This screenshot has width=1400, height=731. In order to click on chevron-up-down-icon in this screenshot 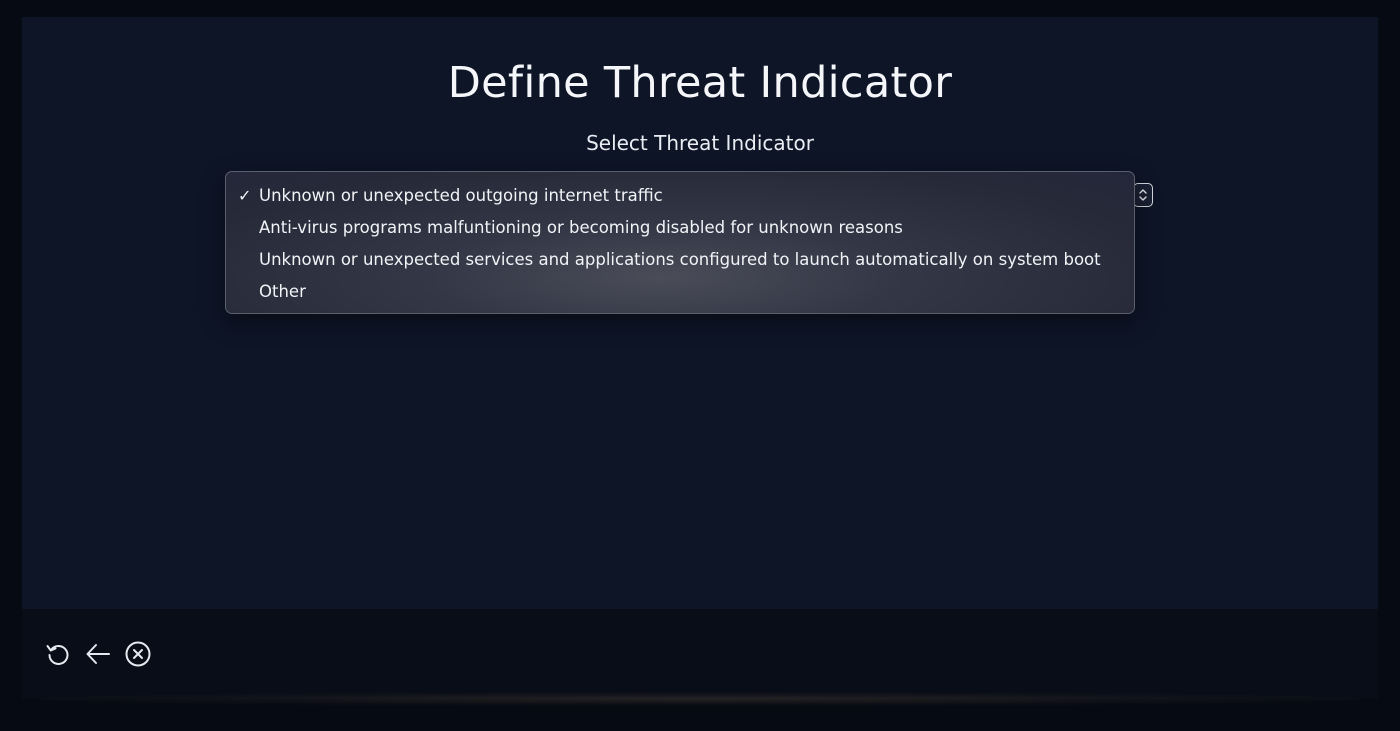, I will do `click(1143, 195)`.